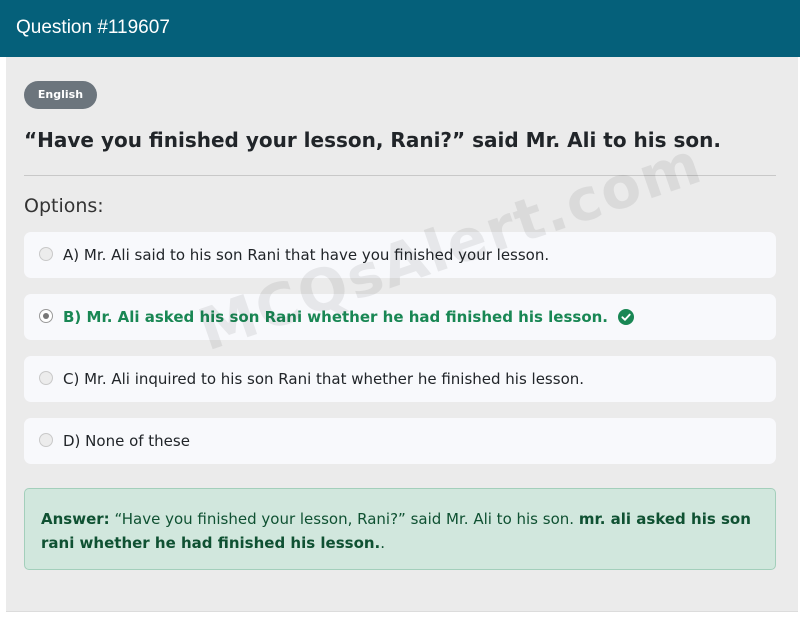 The width and height of the screenshot is (800, 642). What do you see at coordinates (383, 543) in the screenshot?
I see `answer-trailing: .` at bounding box center [383, 543].